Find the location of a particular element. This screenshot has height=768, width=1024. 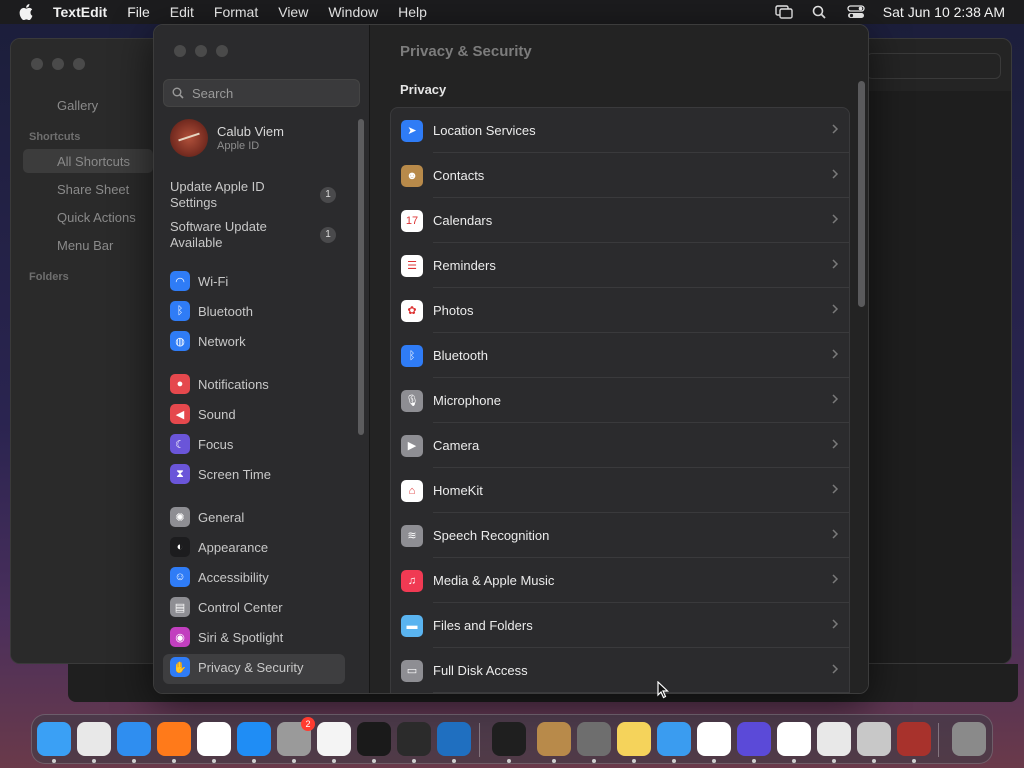

dictionary-icon is located at coordinates (914, 739).